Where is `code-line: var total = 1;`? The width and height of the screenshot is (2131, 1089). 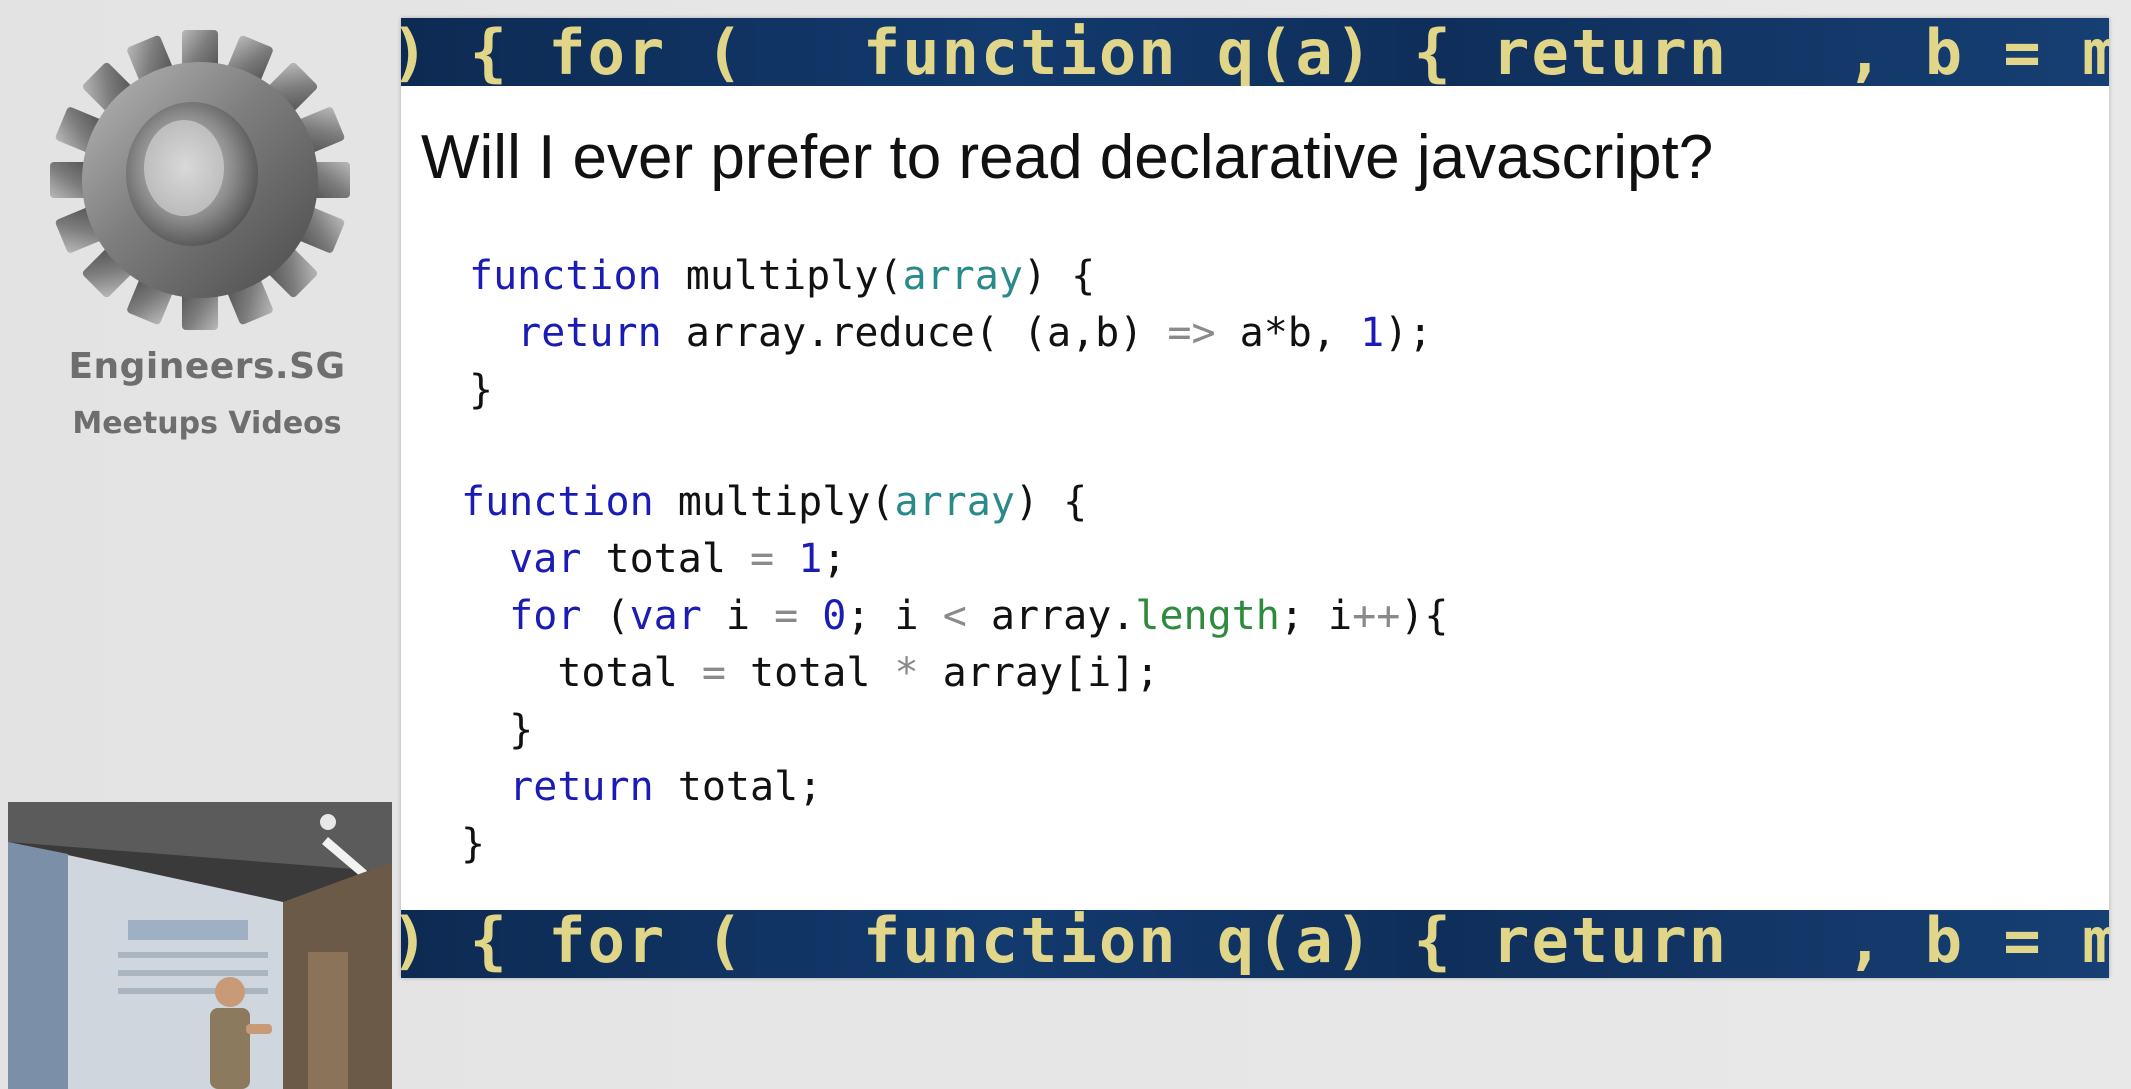
code-line: var total = 1; is located at coordinates (654, 559).